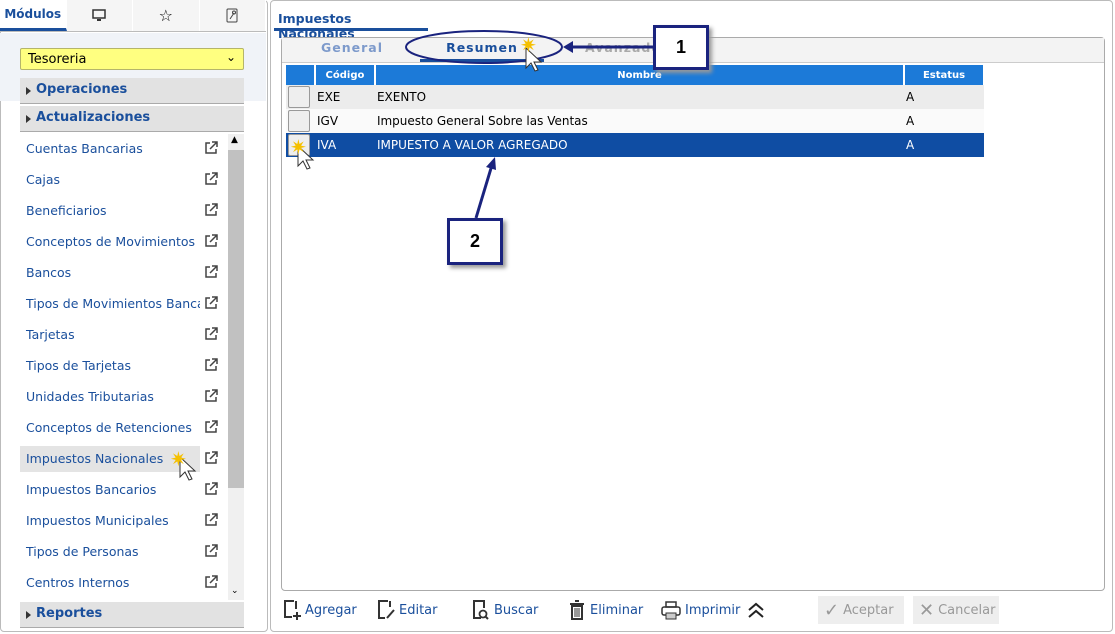 Image resolution: width=1115 pixels, height=634 pixels. What do you see at coordinates (681, 47) in the screenshot?
I see `callout-1: 1` at bounding box center [681, 47].